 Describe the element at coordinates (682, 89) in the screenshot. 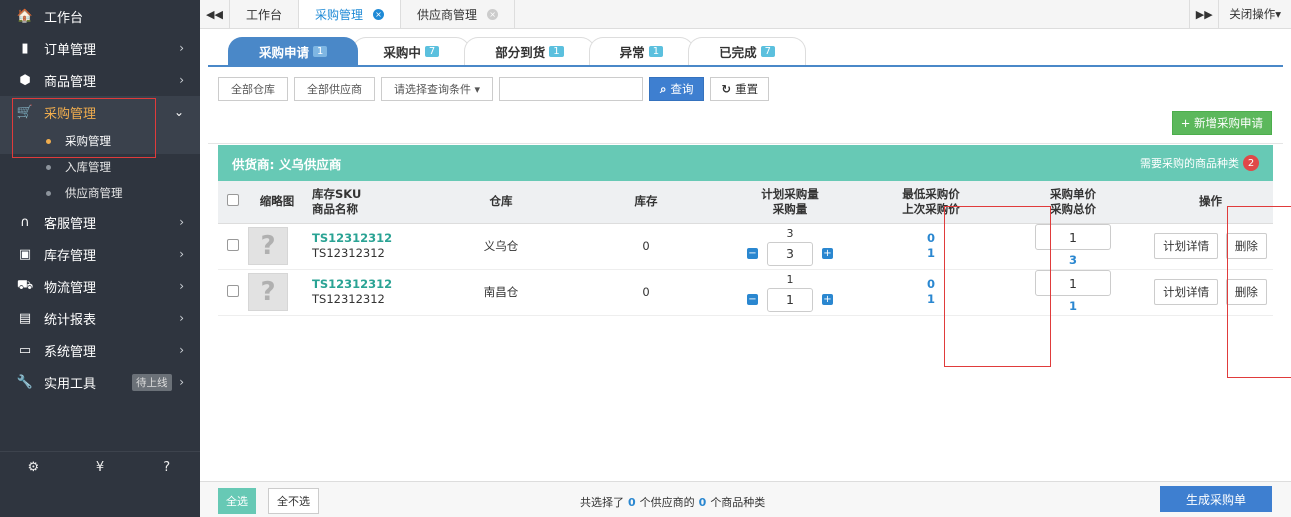

I see `query-label: 查询` at that location.